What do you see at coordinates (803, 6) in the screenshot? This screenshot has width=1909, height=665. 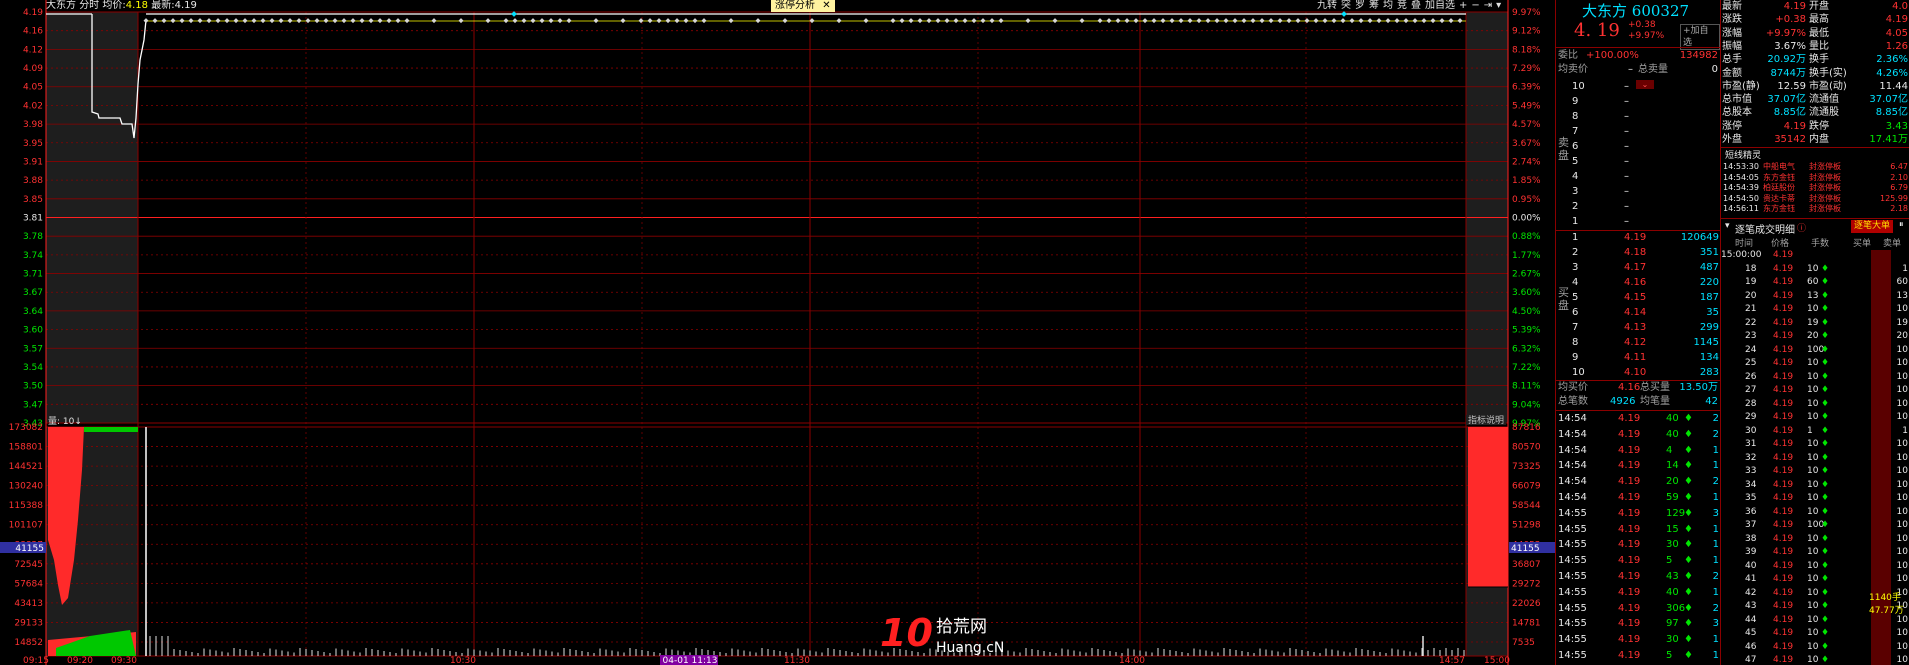 I see `limit-up-analysis-tab: 涨停分析 ✕` at bounding box center [803, 6].